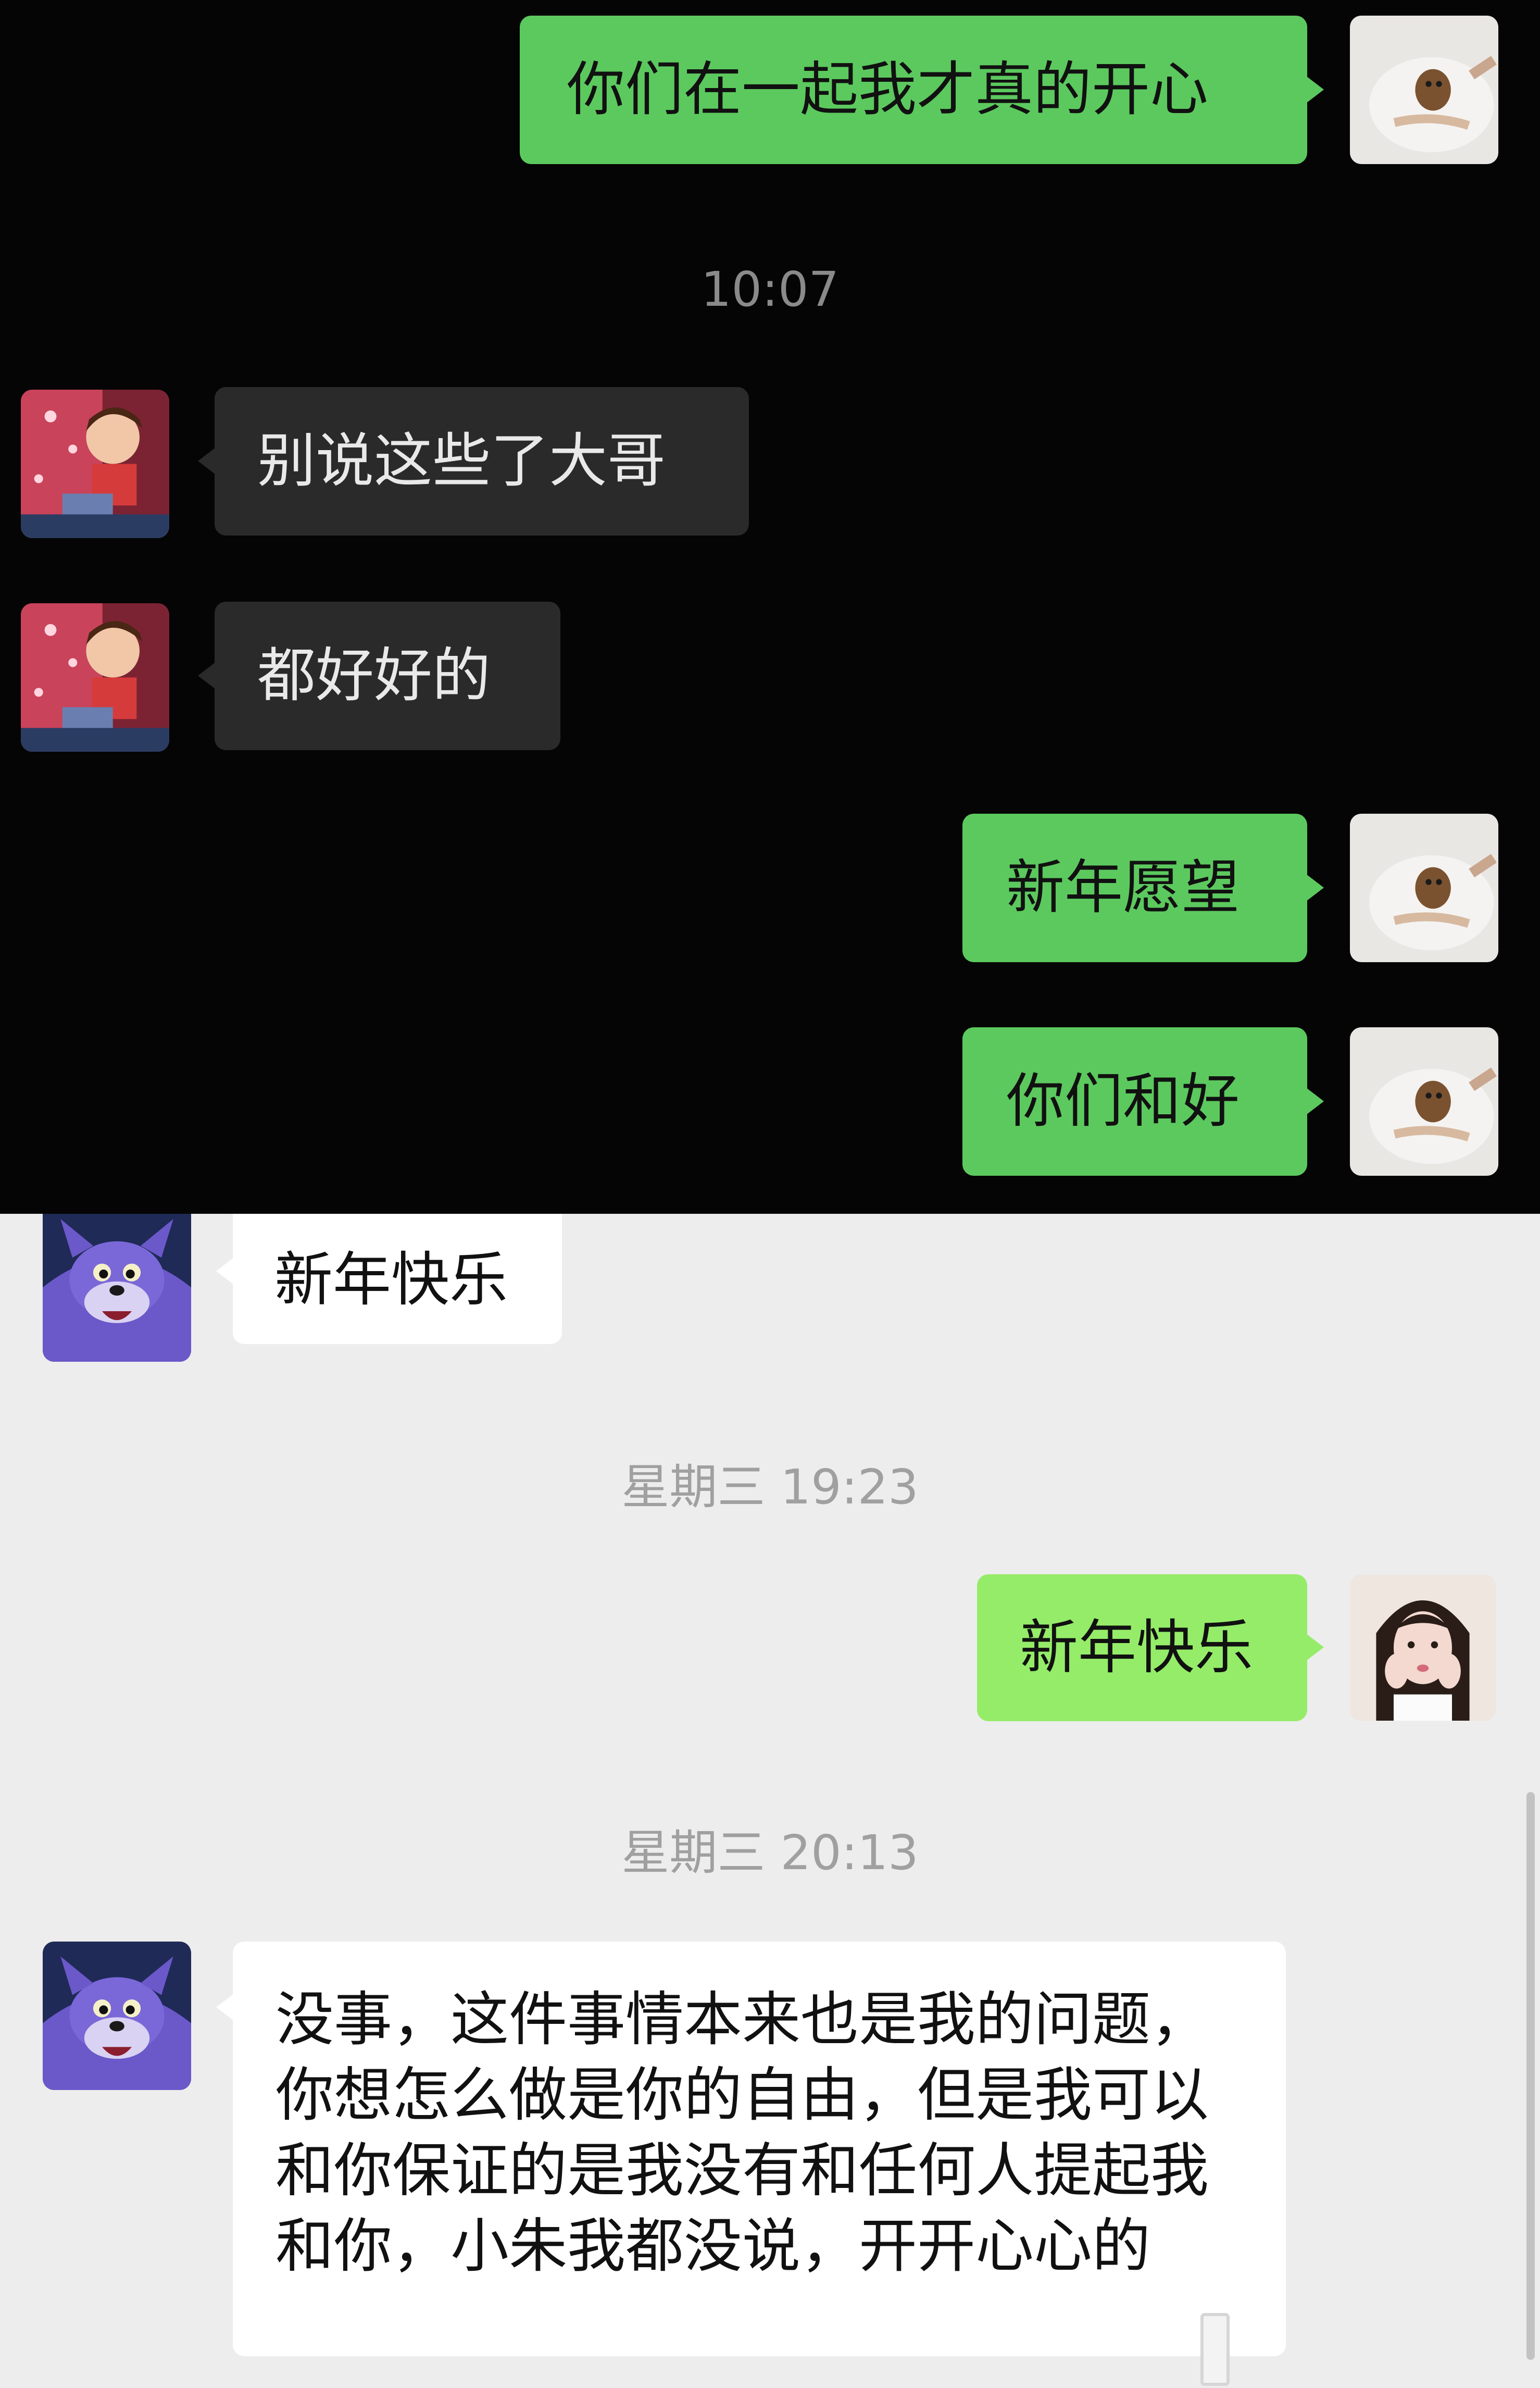  I want to click on message-bubble-outgoing: 你们在一起我才真的开心, so click(922, 90).